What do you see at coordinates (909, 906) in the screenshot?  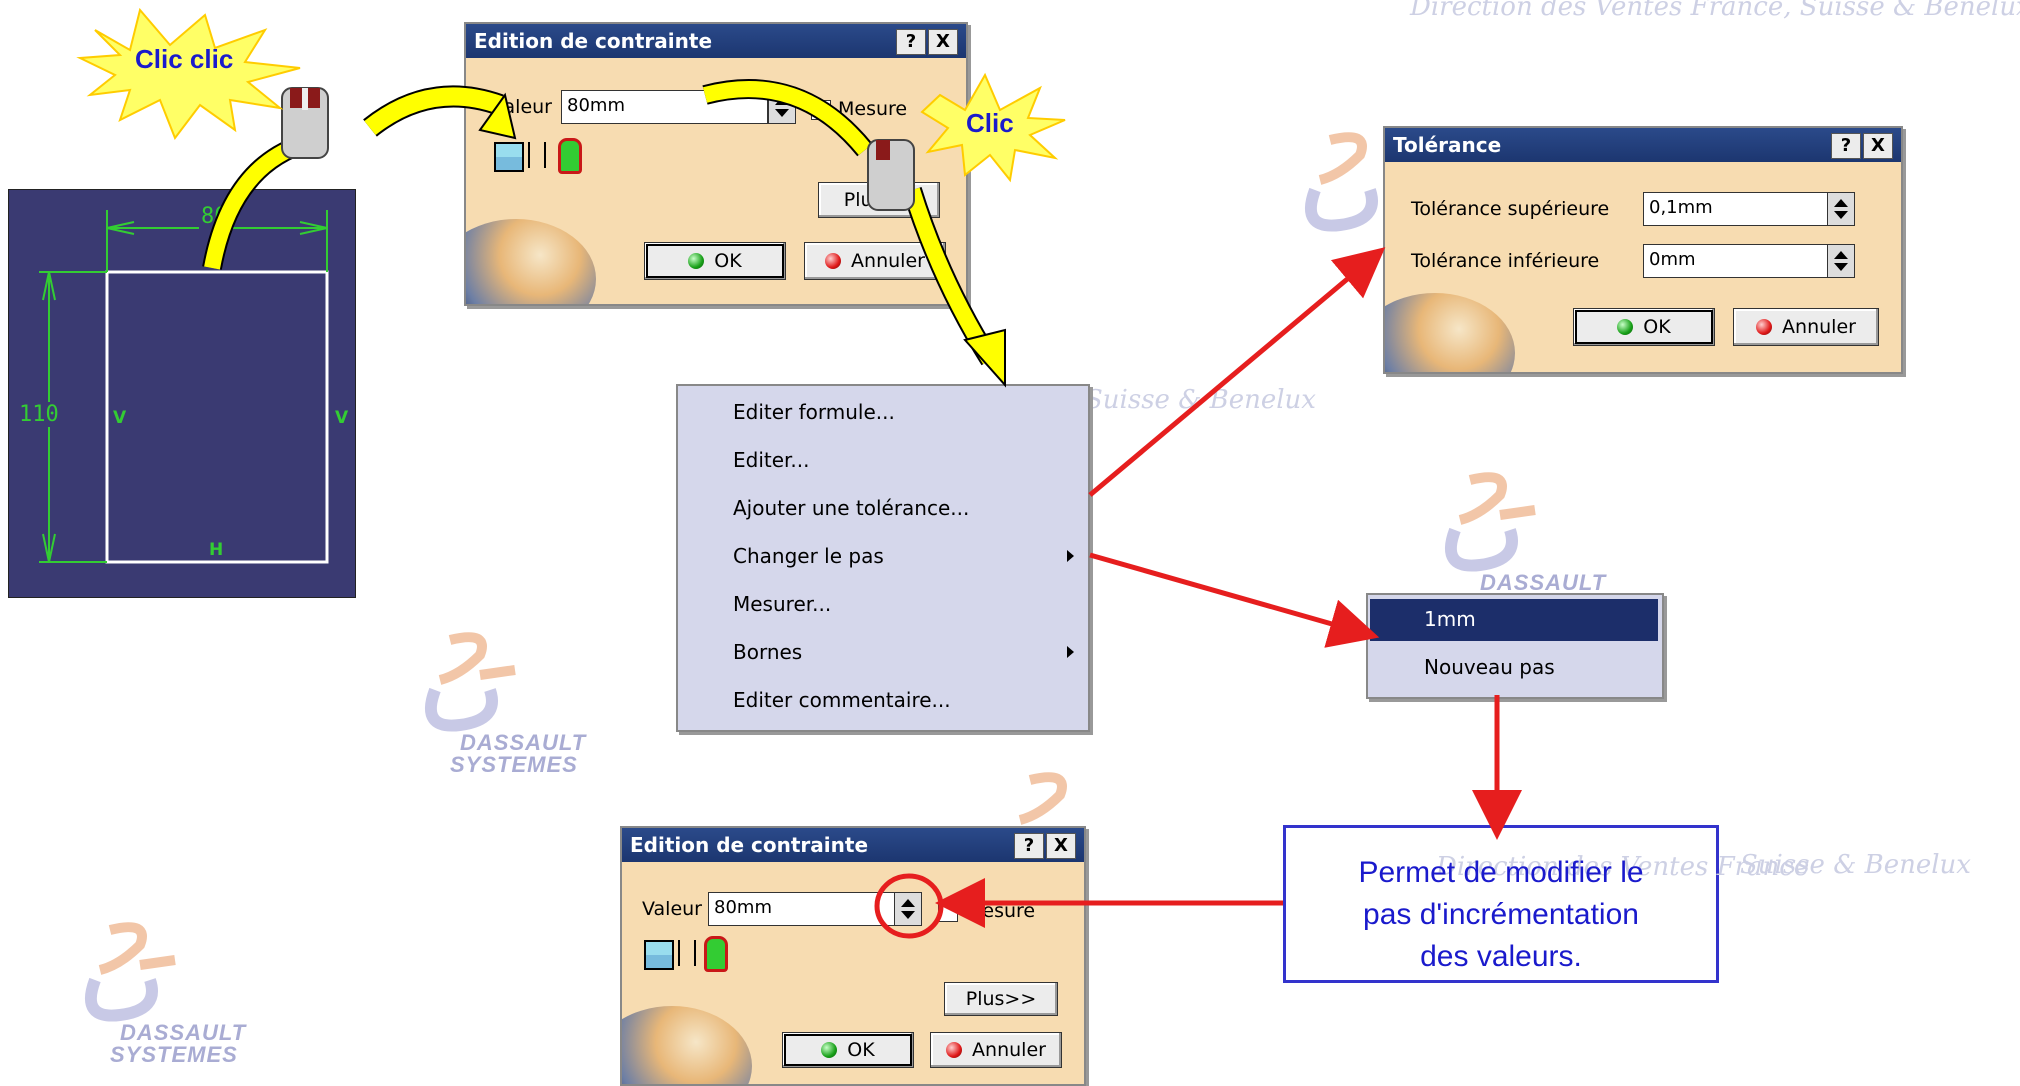 I see `spinner-highlight-circle` at bounding box center [909, 906].